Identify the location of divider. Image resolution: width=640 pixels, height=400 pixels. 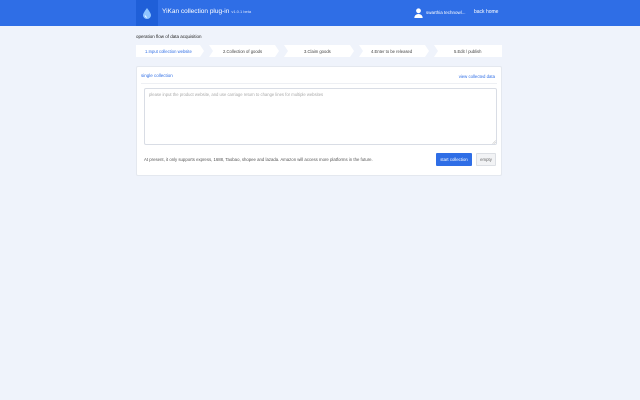
(319, 83).